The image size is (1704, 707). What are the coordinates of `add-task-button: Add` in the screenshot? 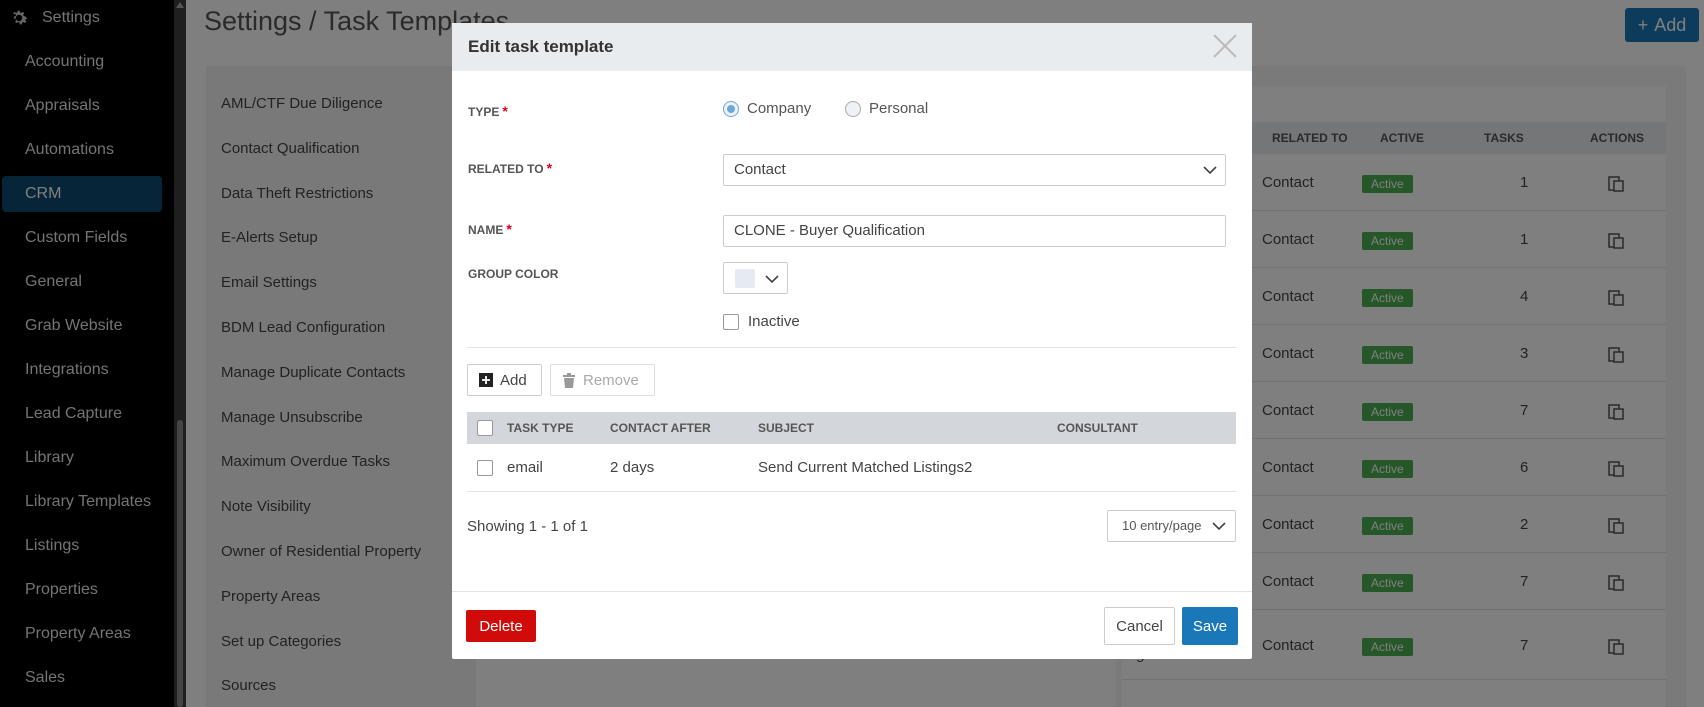 It's located at (504, 380).